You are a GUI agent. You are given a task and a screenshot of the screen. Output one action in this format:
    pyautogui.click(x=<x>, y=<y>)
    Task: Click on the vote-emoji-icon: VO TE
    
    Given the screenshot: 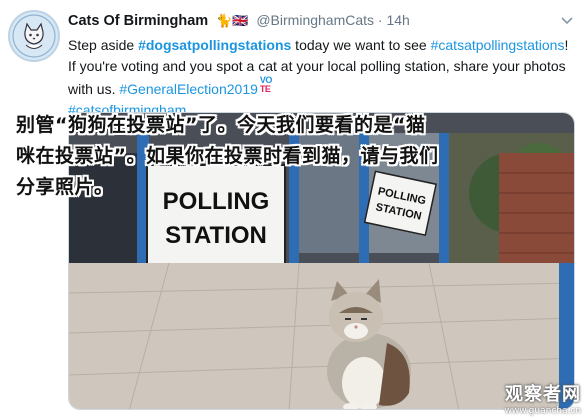 What is the action you would take?
    pyautogui.click(x=266, y=85)
    